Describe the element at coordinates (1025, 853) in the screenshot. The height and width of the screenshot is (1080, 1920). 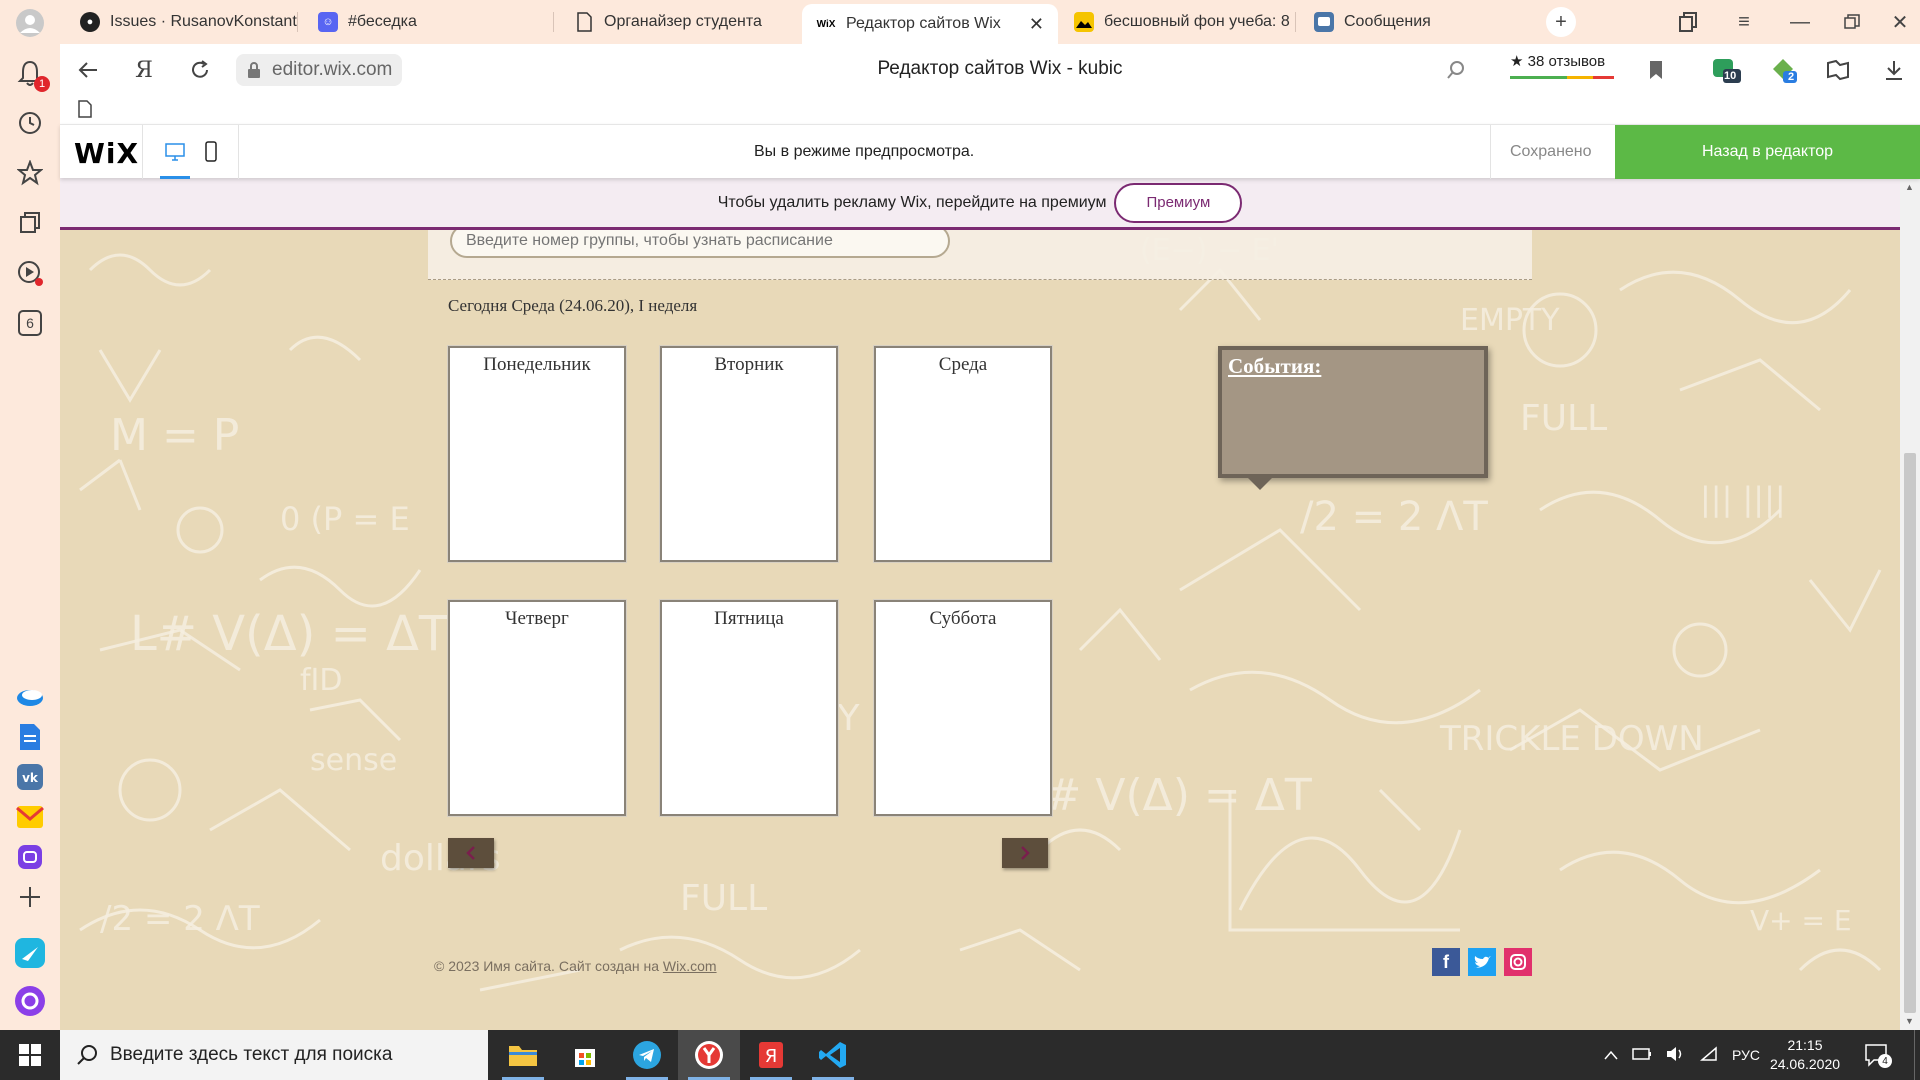
I see `next-week-button` at that location.